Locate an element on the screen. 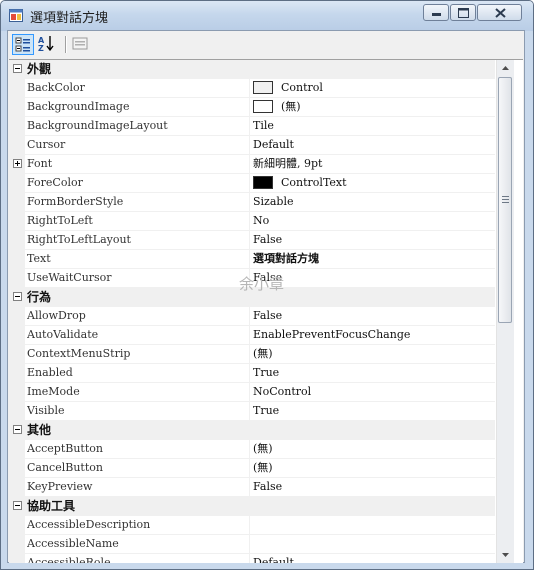 This screenshot has height=570, width=534. property-row: FormBorderStyle Sizable is located at coordinates (252, 202).